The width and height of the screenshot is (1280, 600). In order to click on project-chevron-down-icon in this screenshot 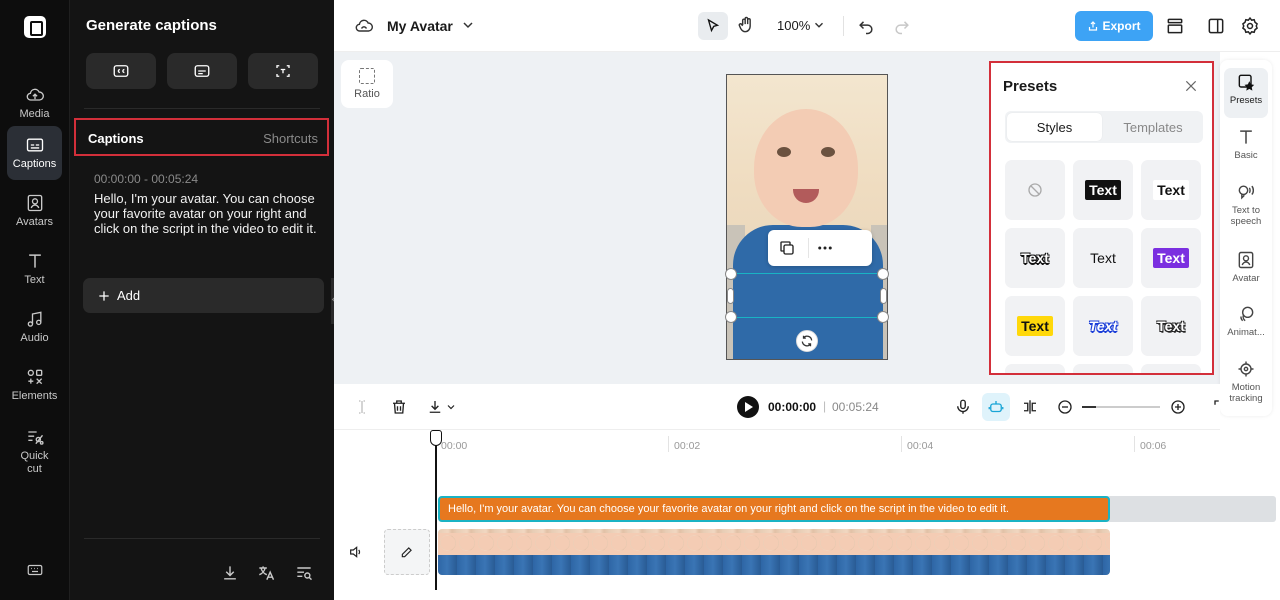, I will do `click(468, 25)`.